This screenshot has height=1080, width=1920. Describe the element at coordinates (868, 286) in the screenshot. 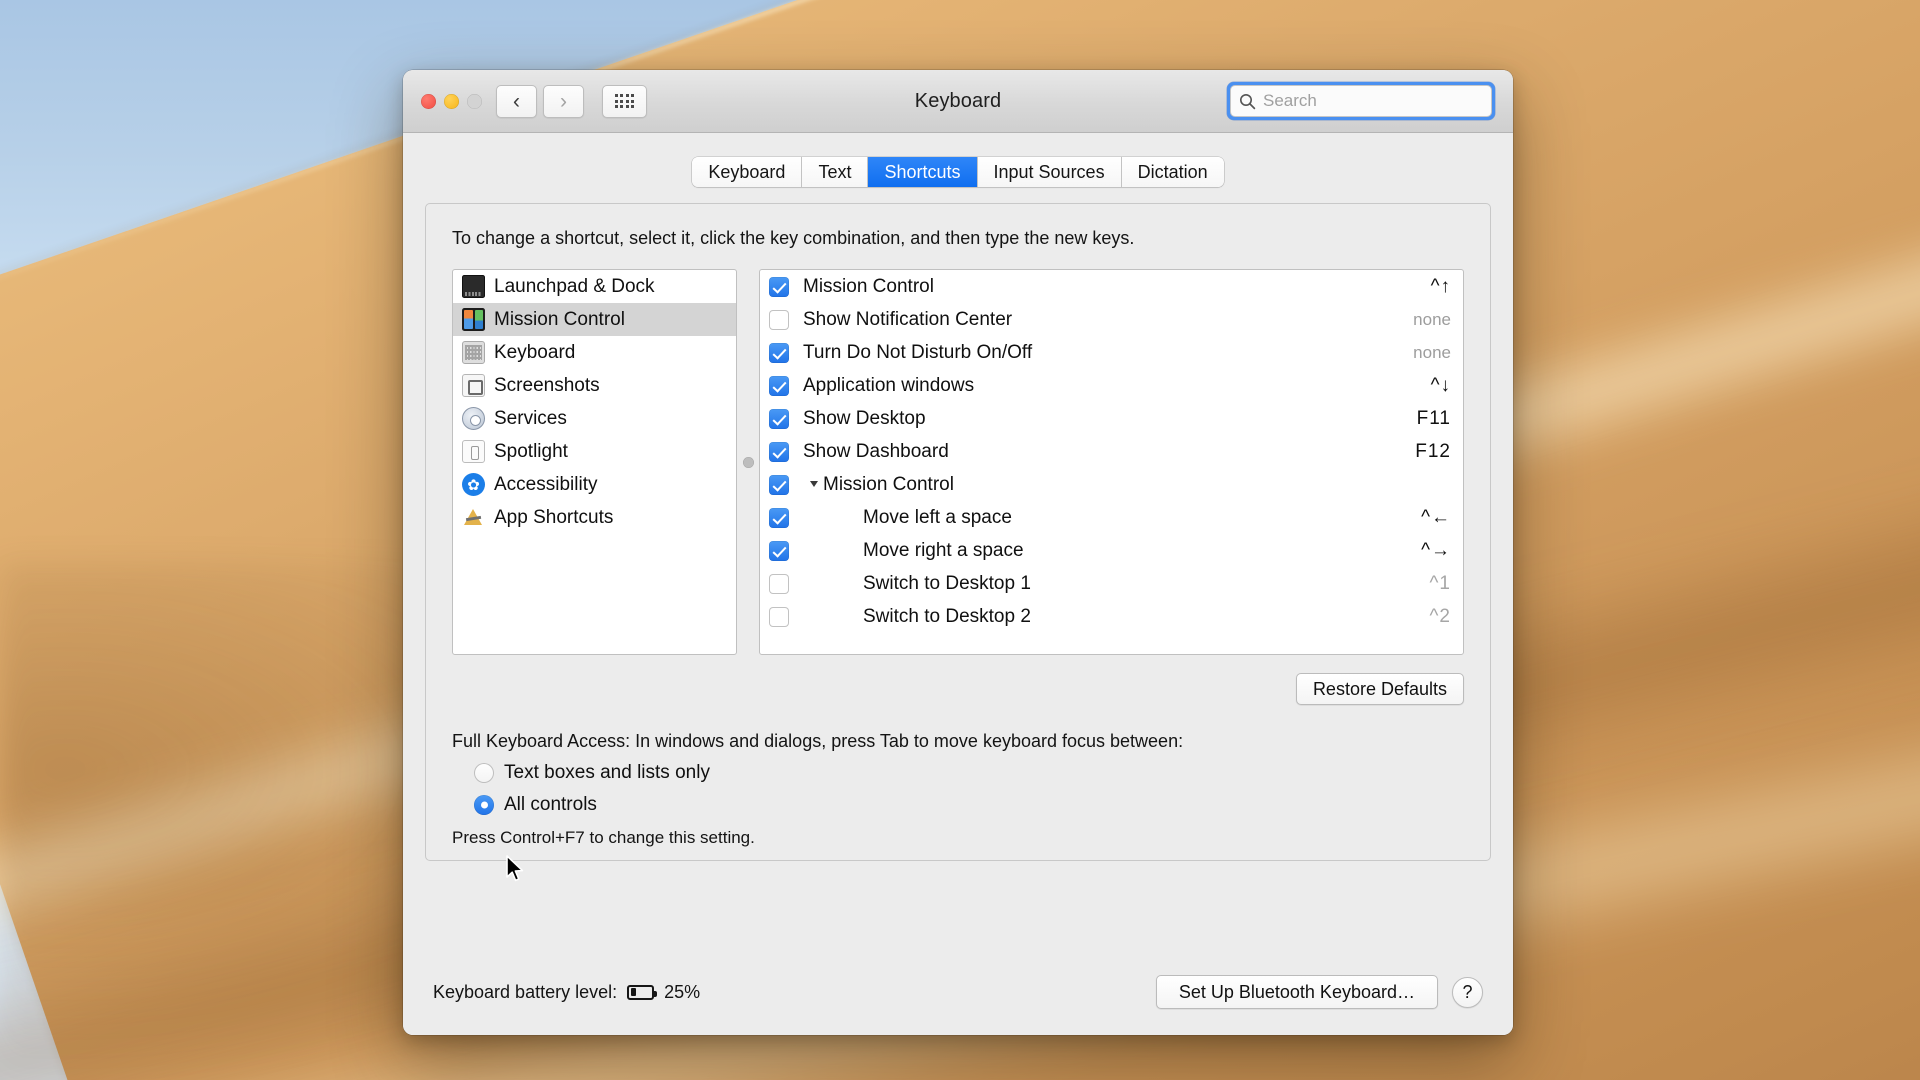

I see `shortcut-label: Mission Control` at that location.